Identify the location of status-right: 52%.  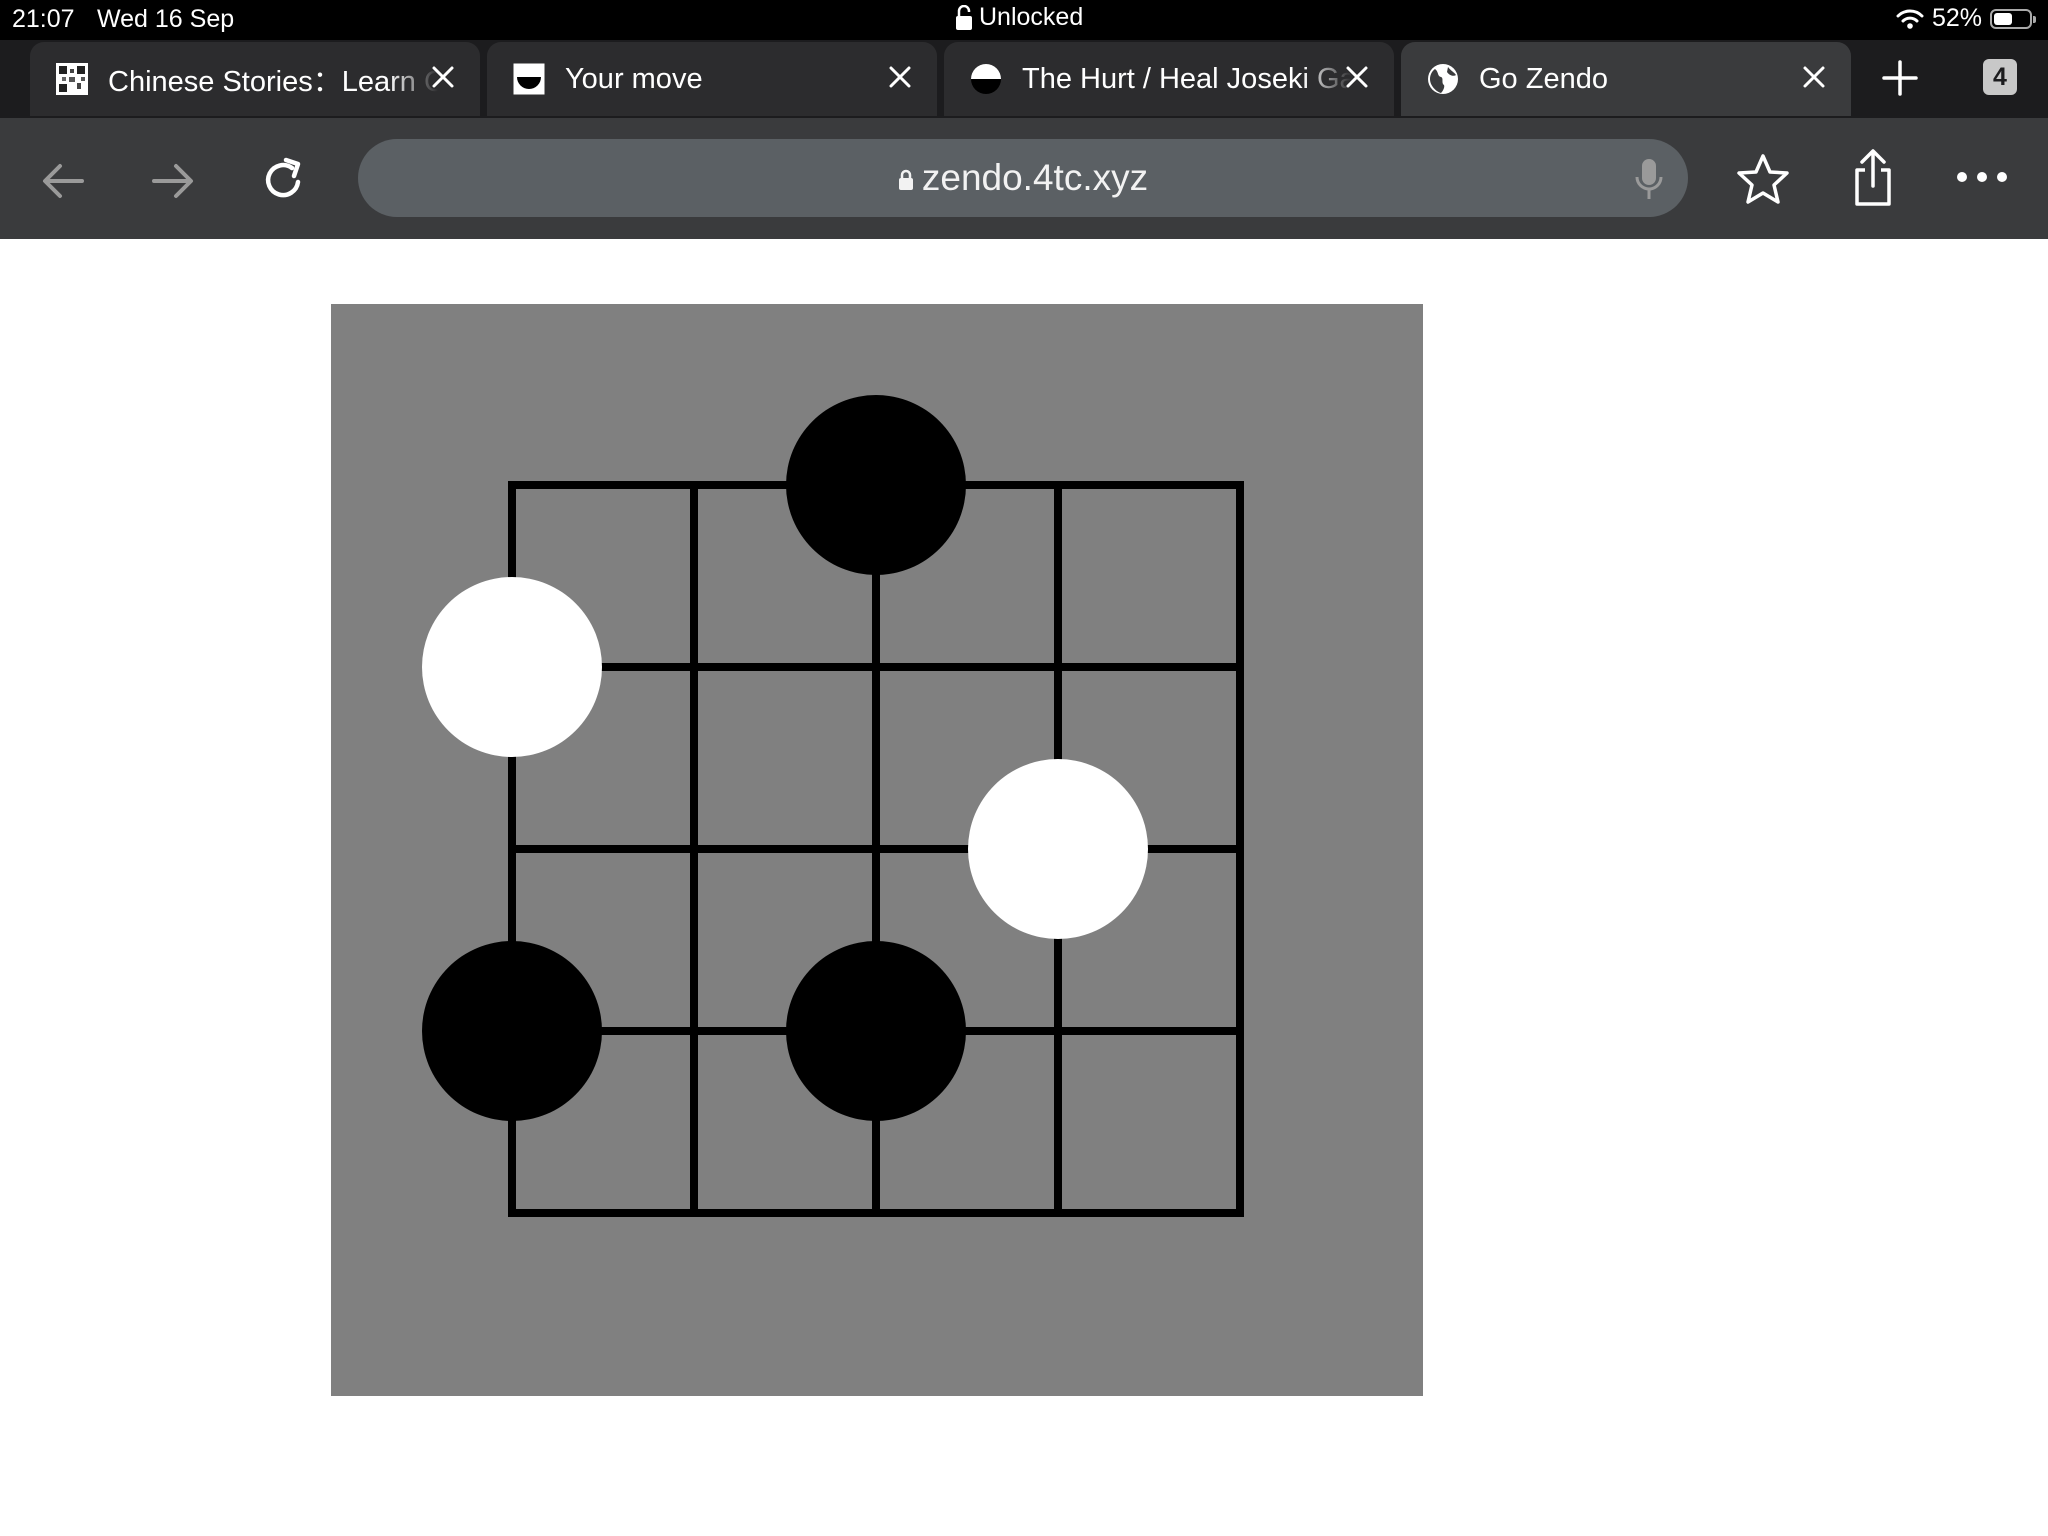
(1966, 18).